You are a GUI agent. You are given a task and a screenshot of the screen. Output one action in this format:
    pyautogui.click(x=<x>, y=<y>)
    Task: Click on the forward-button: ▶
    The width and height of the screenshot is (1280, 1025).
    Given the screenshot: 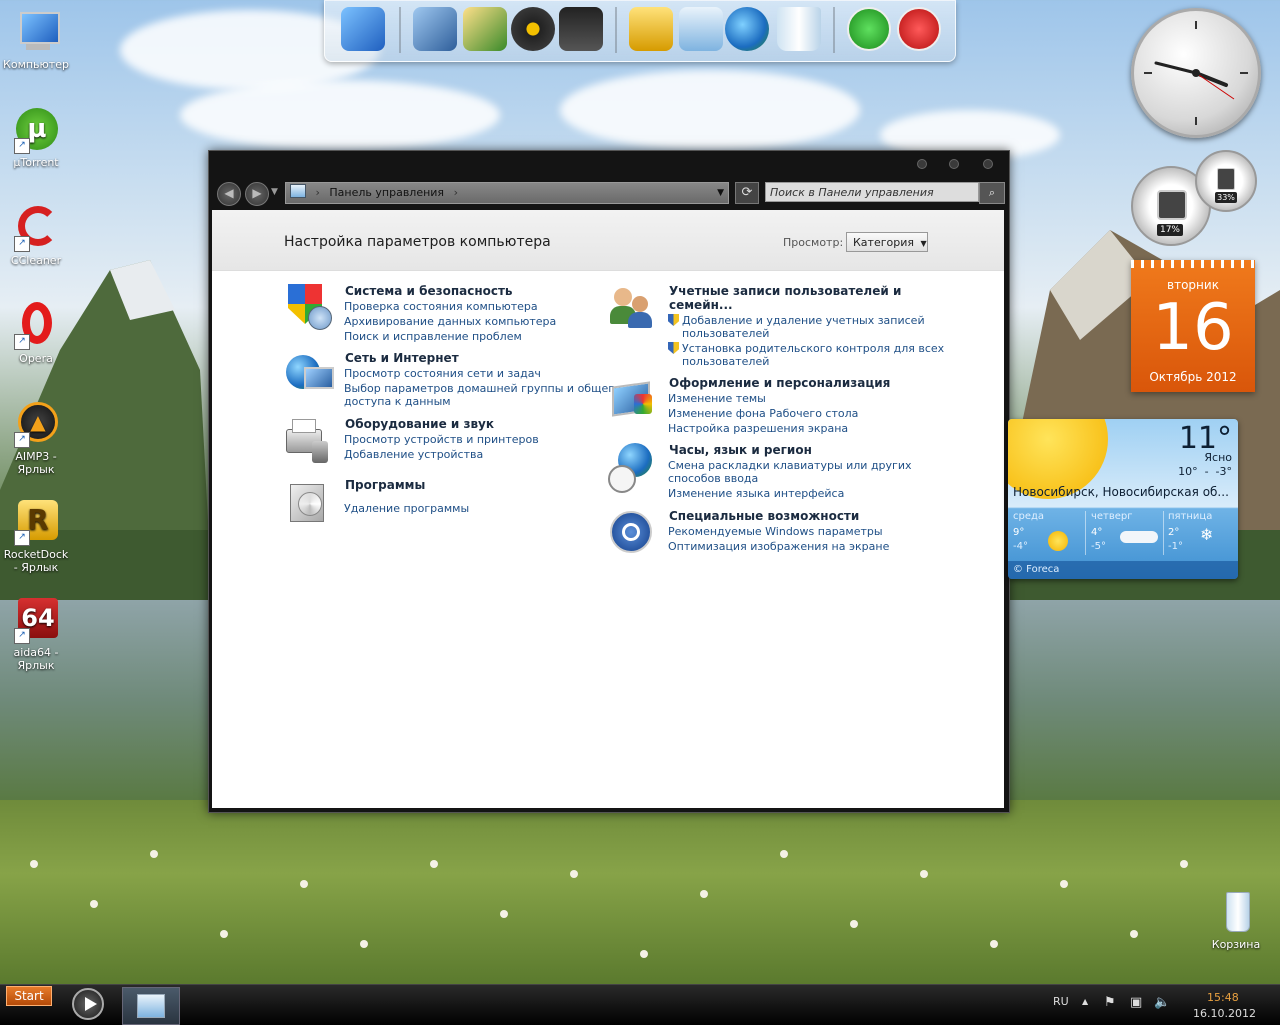 What is the action you would take?
    pyautogui.click(x=257, y=194)
    